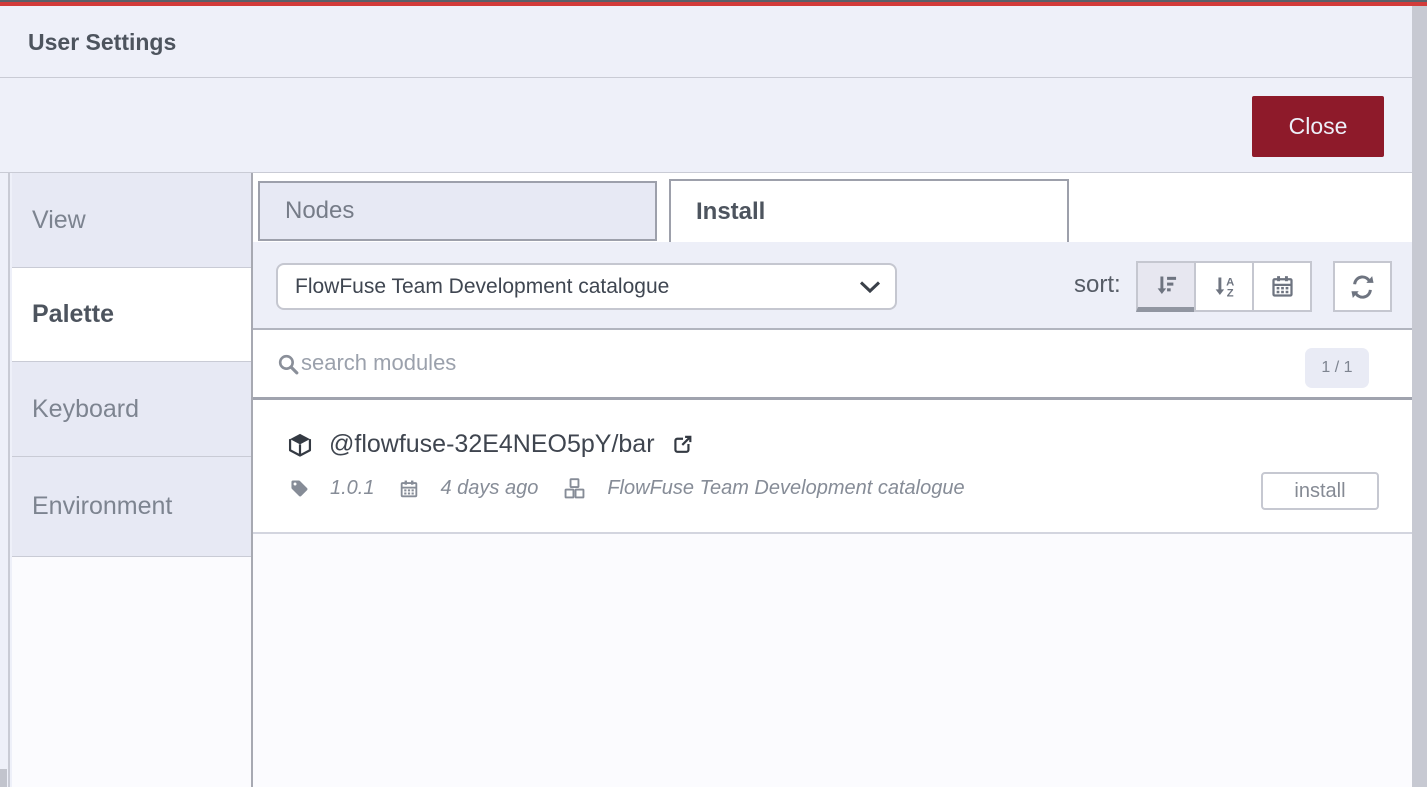 Image resolution: width=1427 pixels, height=787 pixels. I want to click on svg-text: Z, so click(1229, 294).